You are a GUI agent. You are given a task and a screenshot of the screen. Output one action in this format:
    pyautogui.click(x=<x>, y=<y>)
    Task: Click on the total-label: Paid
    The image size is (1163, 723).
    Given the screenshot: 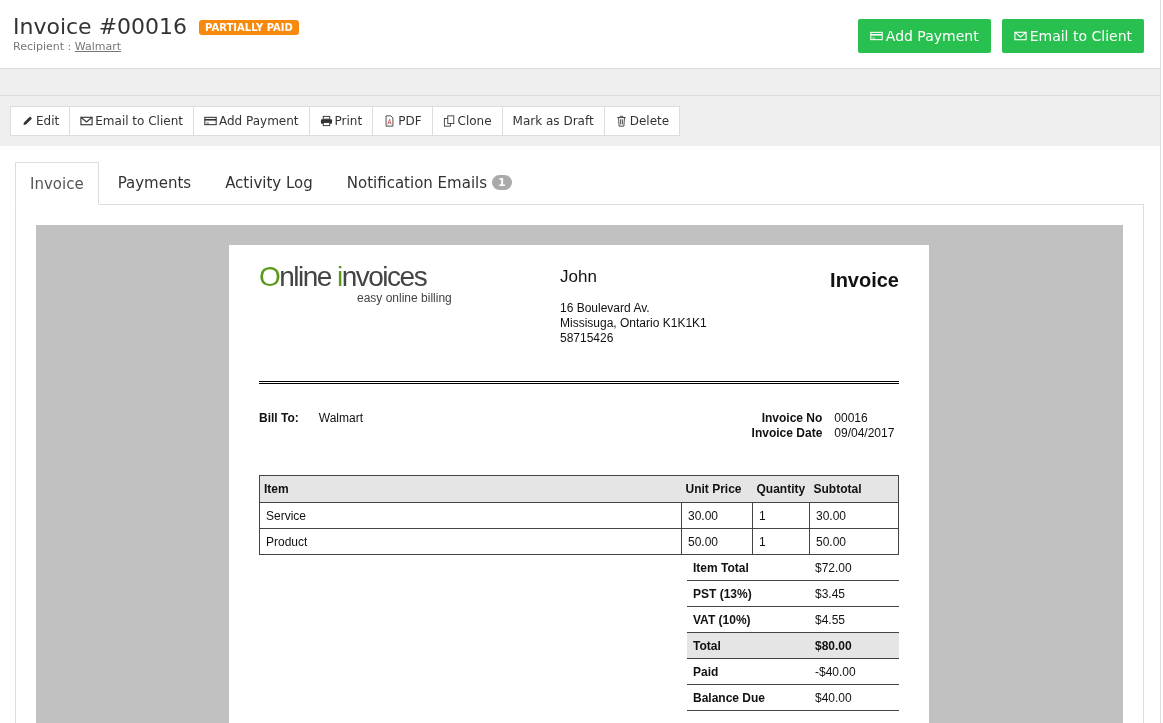 What is the action you would take?
    pyautogui.click(x=748, y=671)
    